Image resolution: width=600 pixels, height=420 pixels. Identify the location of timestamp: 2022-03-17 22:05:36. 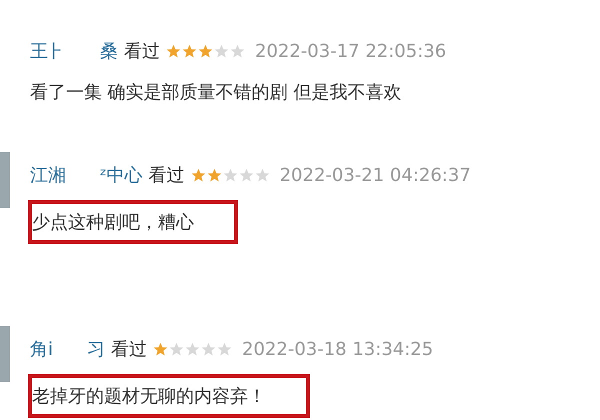
(350, 51).